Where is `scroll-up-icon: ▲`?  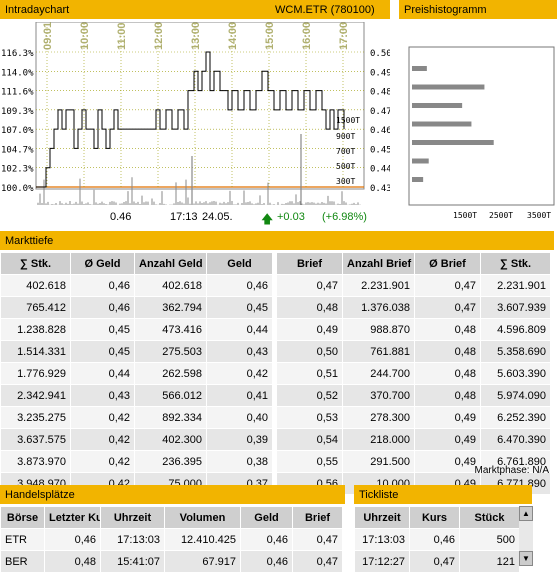
scroll-up-icon: ▲ is located at coordinates (526, 513).